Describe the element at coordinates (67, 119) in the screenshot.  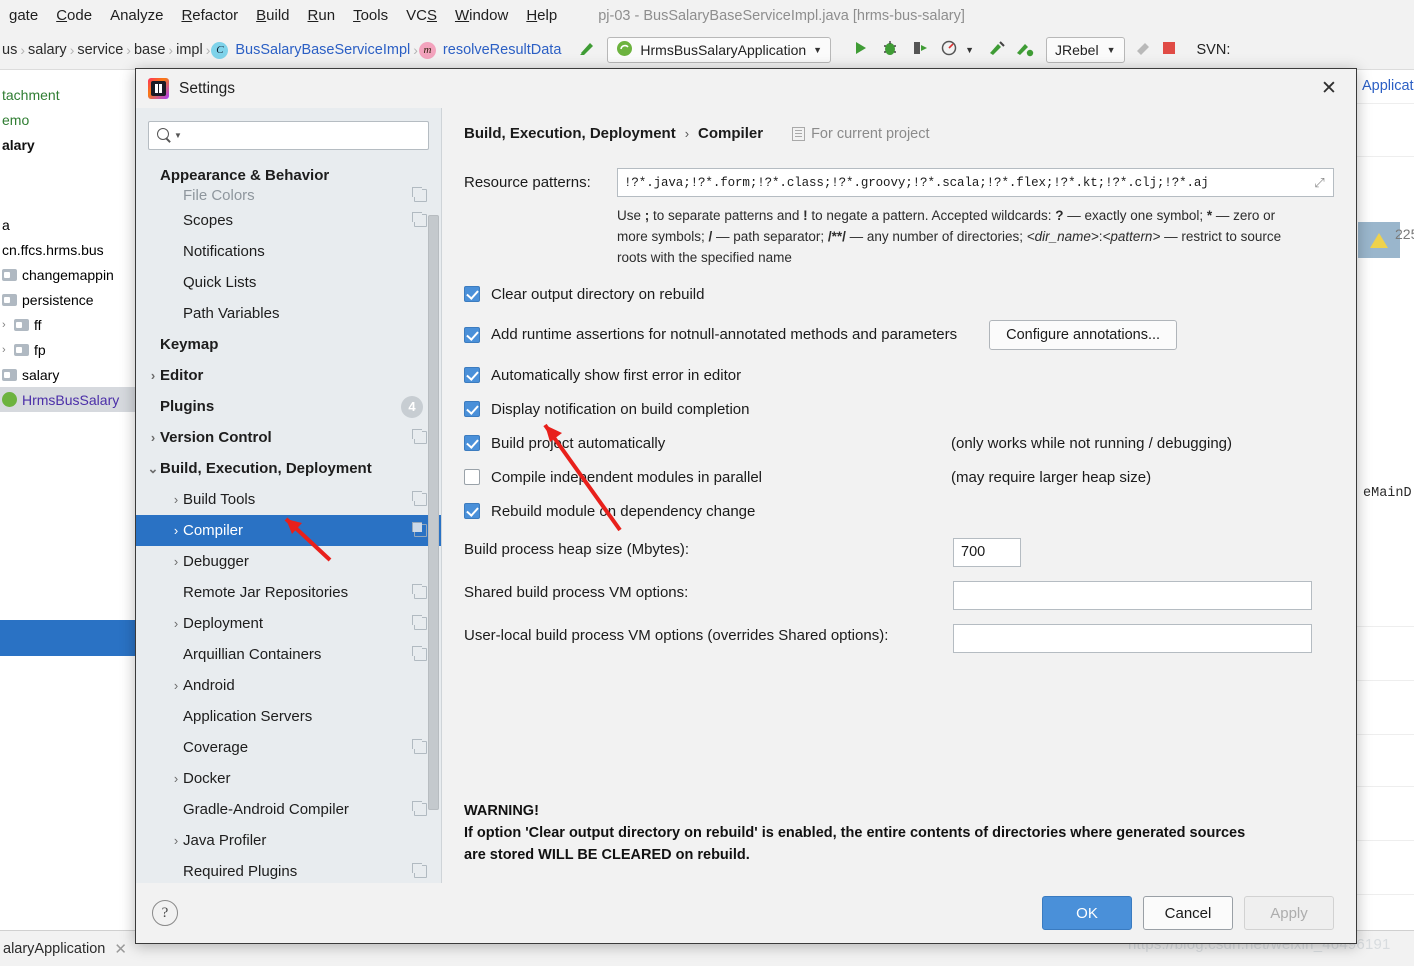
I see `project-tree-item: emo` at that location.